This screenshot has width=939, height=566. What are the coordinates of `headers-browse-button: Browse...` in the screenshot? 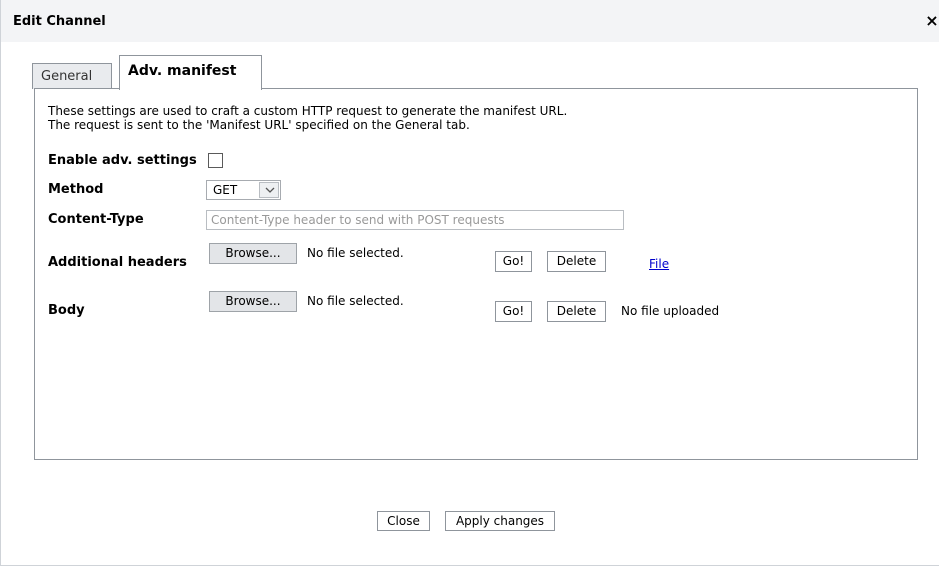 It's located at (253, 253).